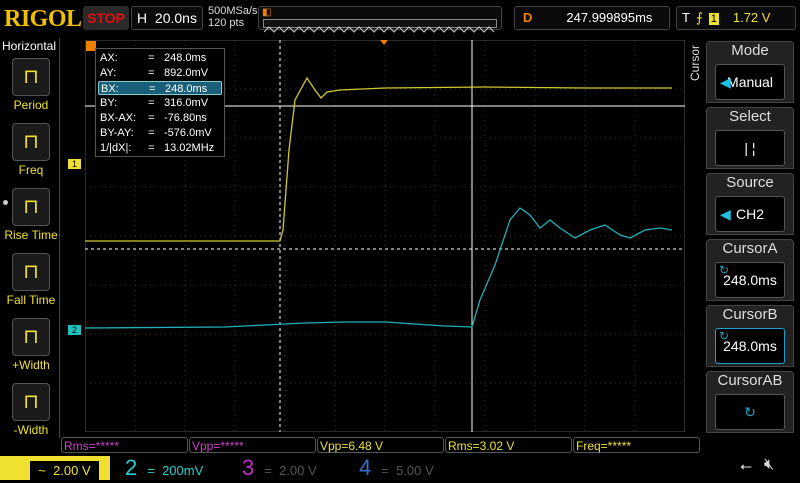 This screenshot has height=483, width=800. Describe the element at coordinates (42, 470) in the screenshot. I see `coupling-icon: ~` at that location.